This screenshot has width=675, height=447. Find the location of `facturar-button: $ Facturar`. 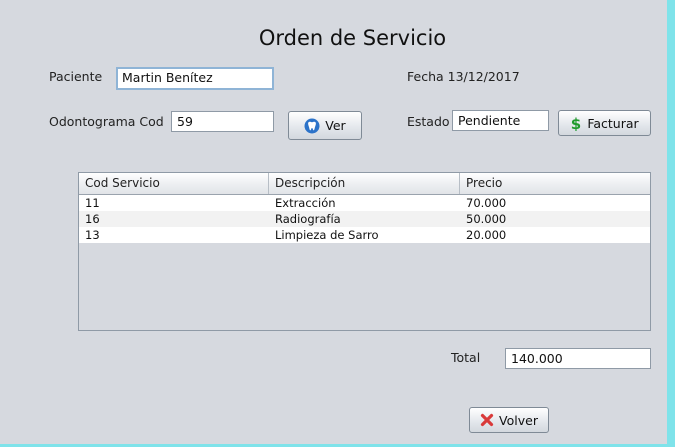

facturar-button: $ Facturar is located at coordinates (604, 123).